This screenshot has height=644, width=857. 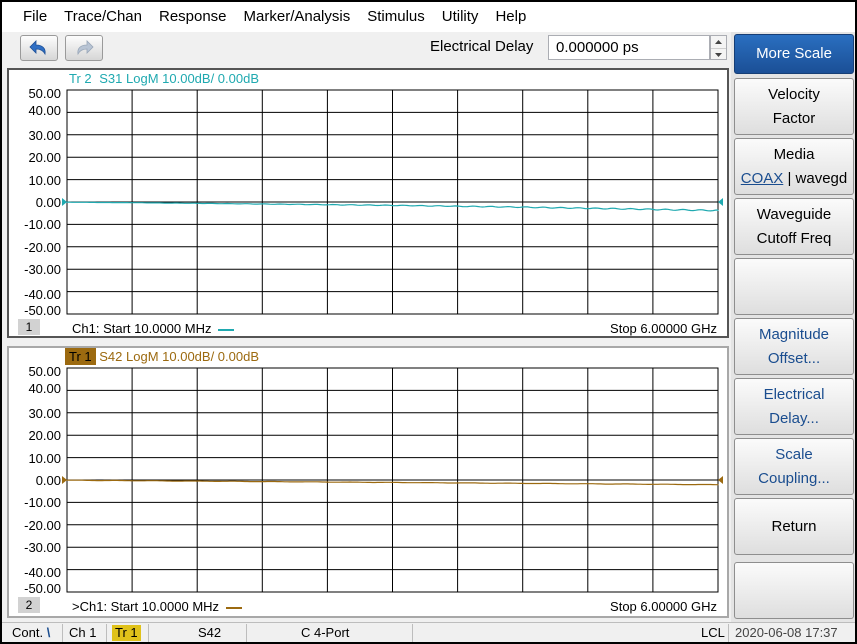 I want to click on status-sweep-text: Cont., so click(x=28, y=632).